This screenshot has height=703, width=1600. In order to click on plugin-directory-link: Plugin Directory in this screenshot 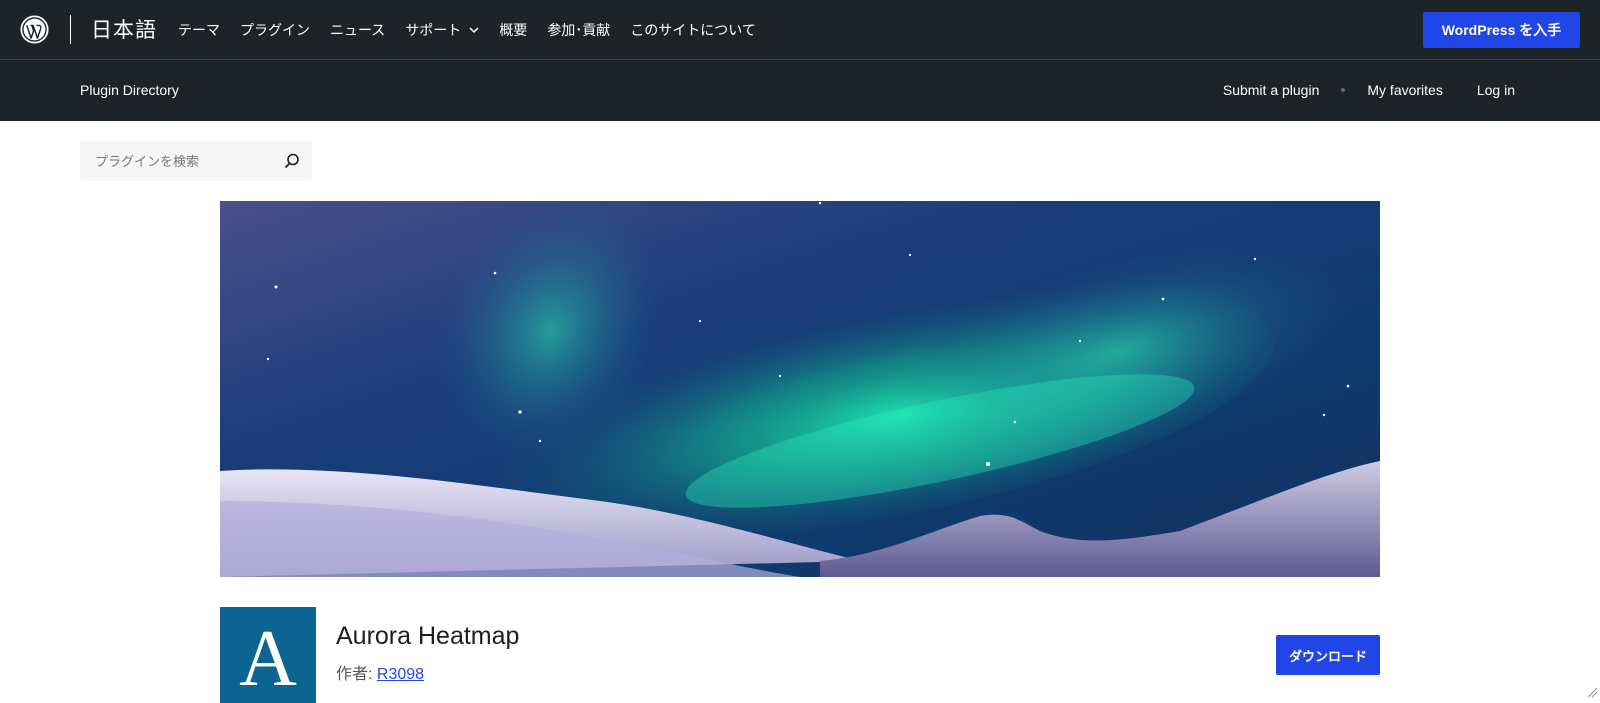, I will do `click(129, 90)`.